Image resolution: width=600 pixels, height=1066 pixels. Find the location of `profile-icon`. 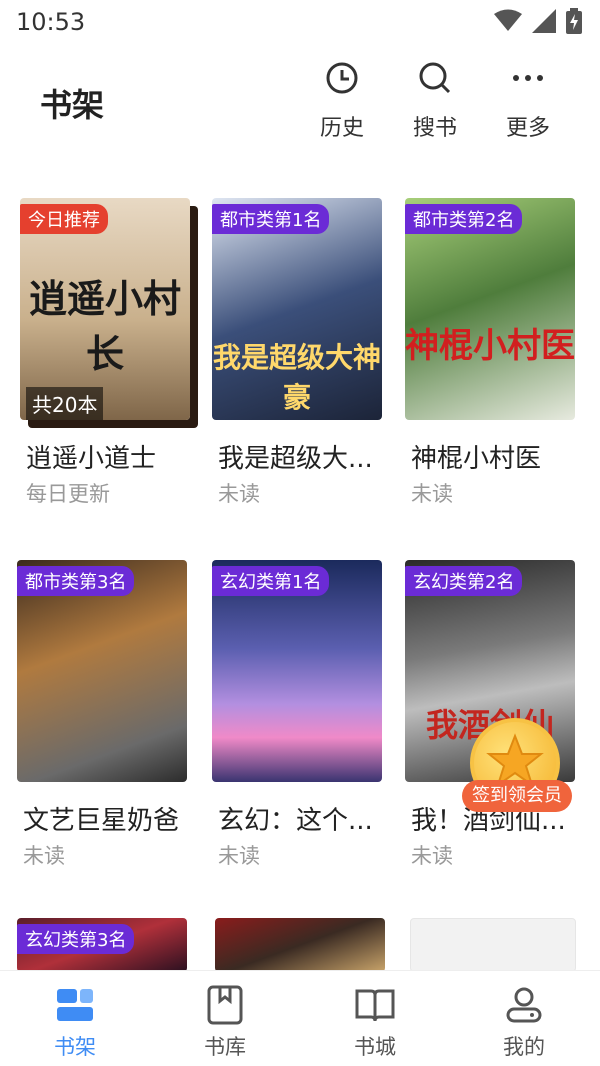

profile-icon is located at coordinates (524, 1005).